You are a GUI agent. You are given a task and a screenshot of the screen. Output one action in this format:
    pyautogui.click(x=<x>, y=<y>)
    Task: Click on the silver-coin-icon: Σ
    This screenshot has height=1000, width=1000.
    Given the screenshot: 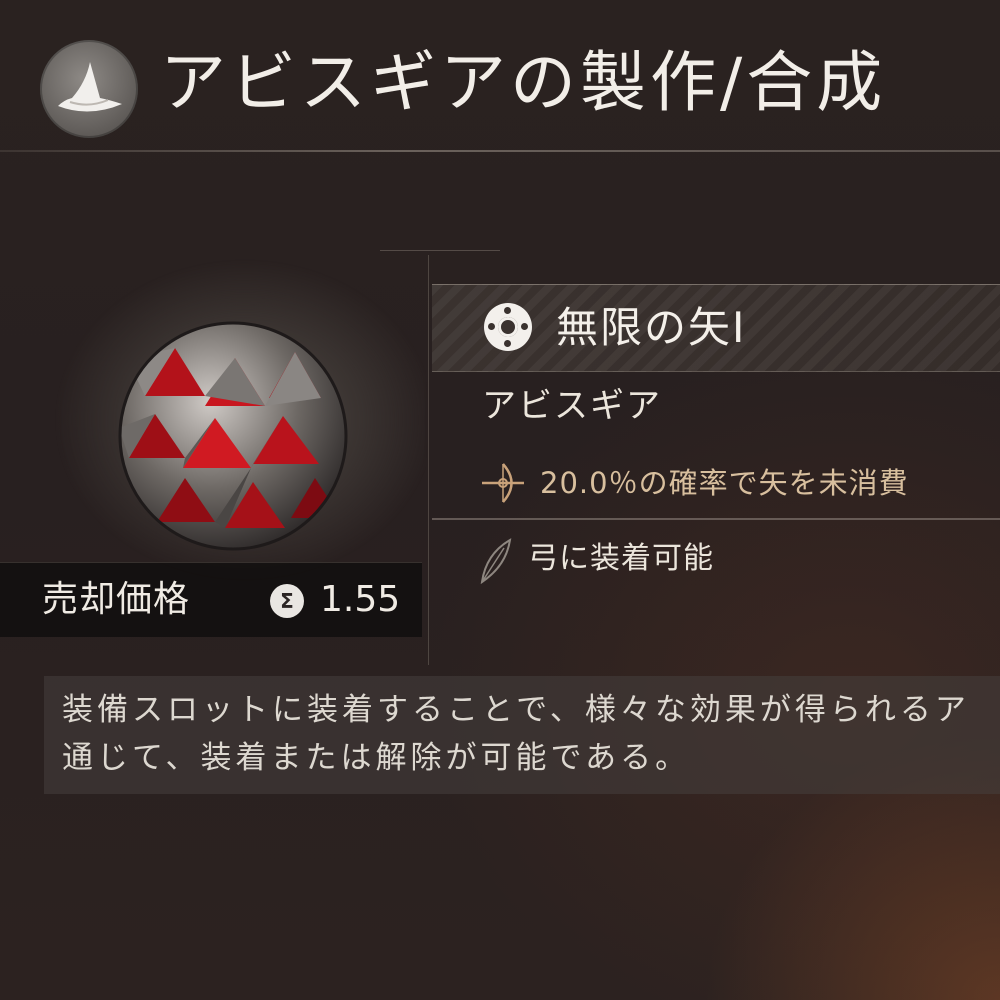 What is the action you would take?
    pyautogui.click(x=287, y=601)
    